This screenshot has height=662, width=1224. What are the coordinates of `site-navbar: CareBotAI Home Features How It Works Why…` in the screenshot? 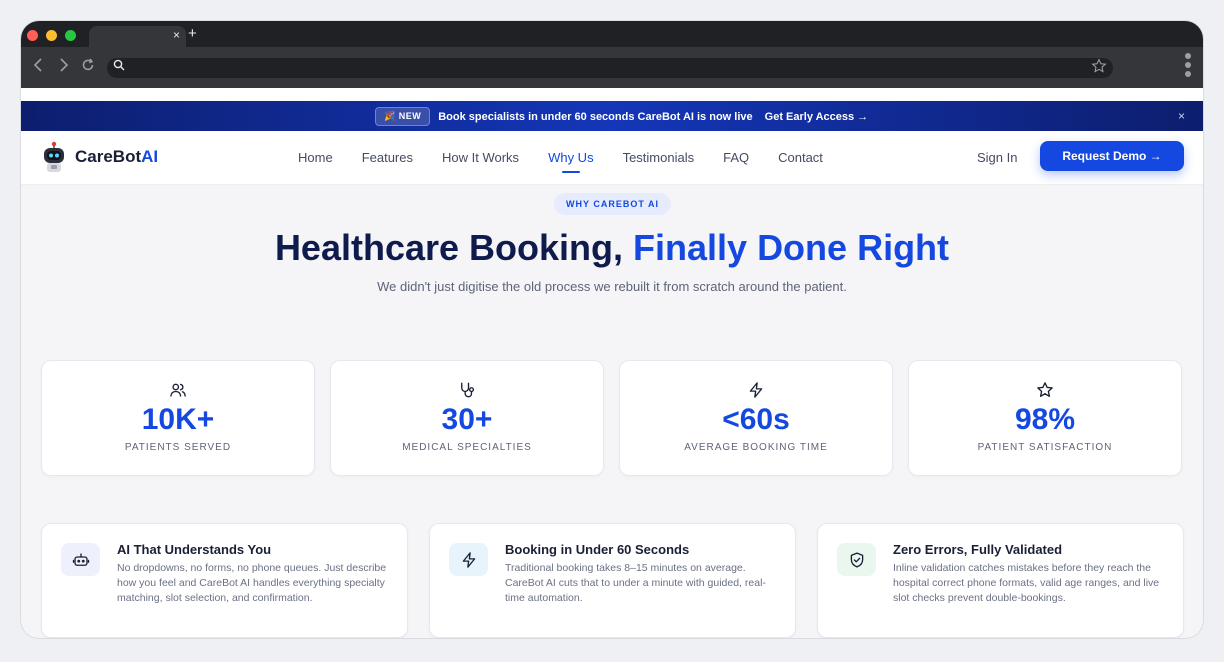 It's located at (612, 158).